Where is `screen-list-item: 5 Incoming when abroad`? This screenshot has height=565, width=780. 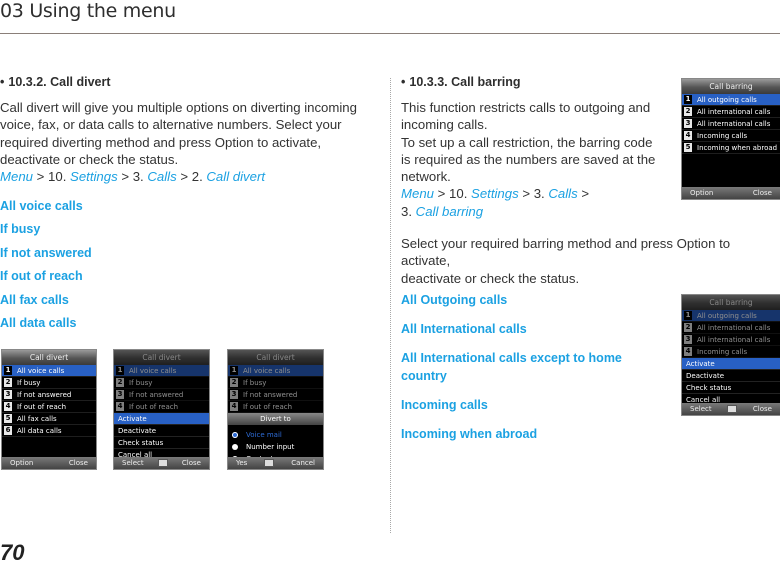
screen-list-item: 5 Incoming when abroad is located at coordinates (731, 148).